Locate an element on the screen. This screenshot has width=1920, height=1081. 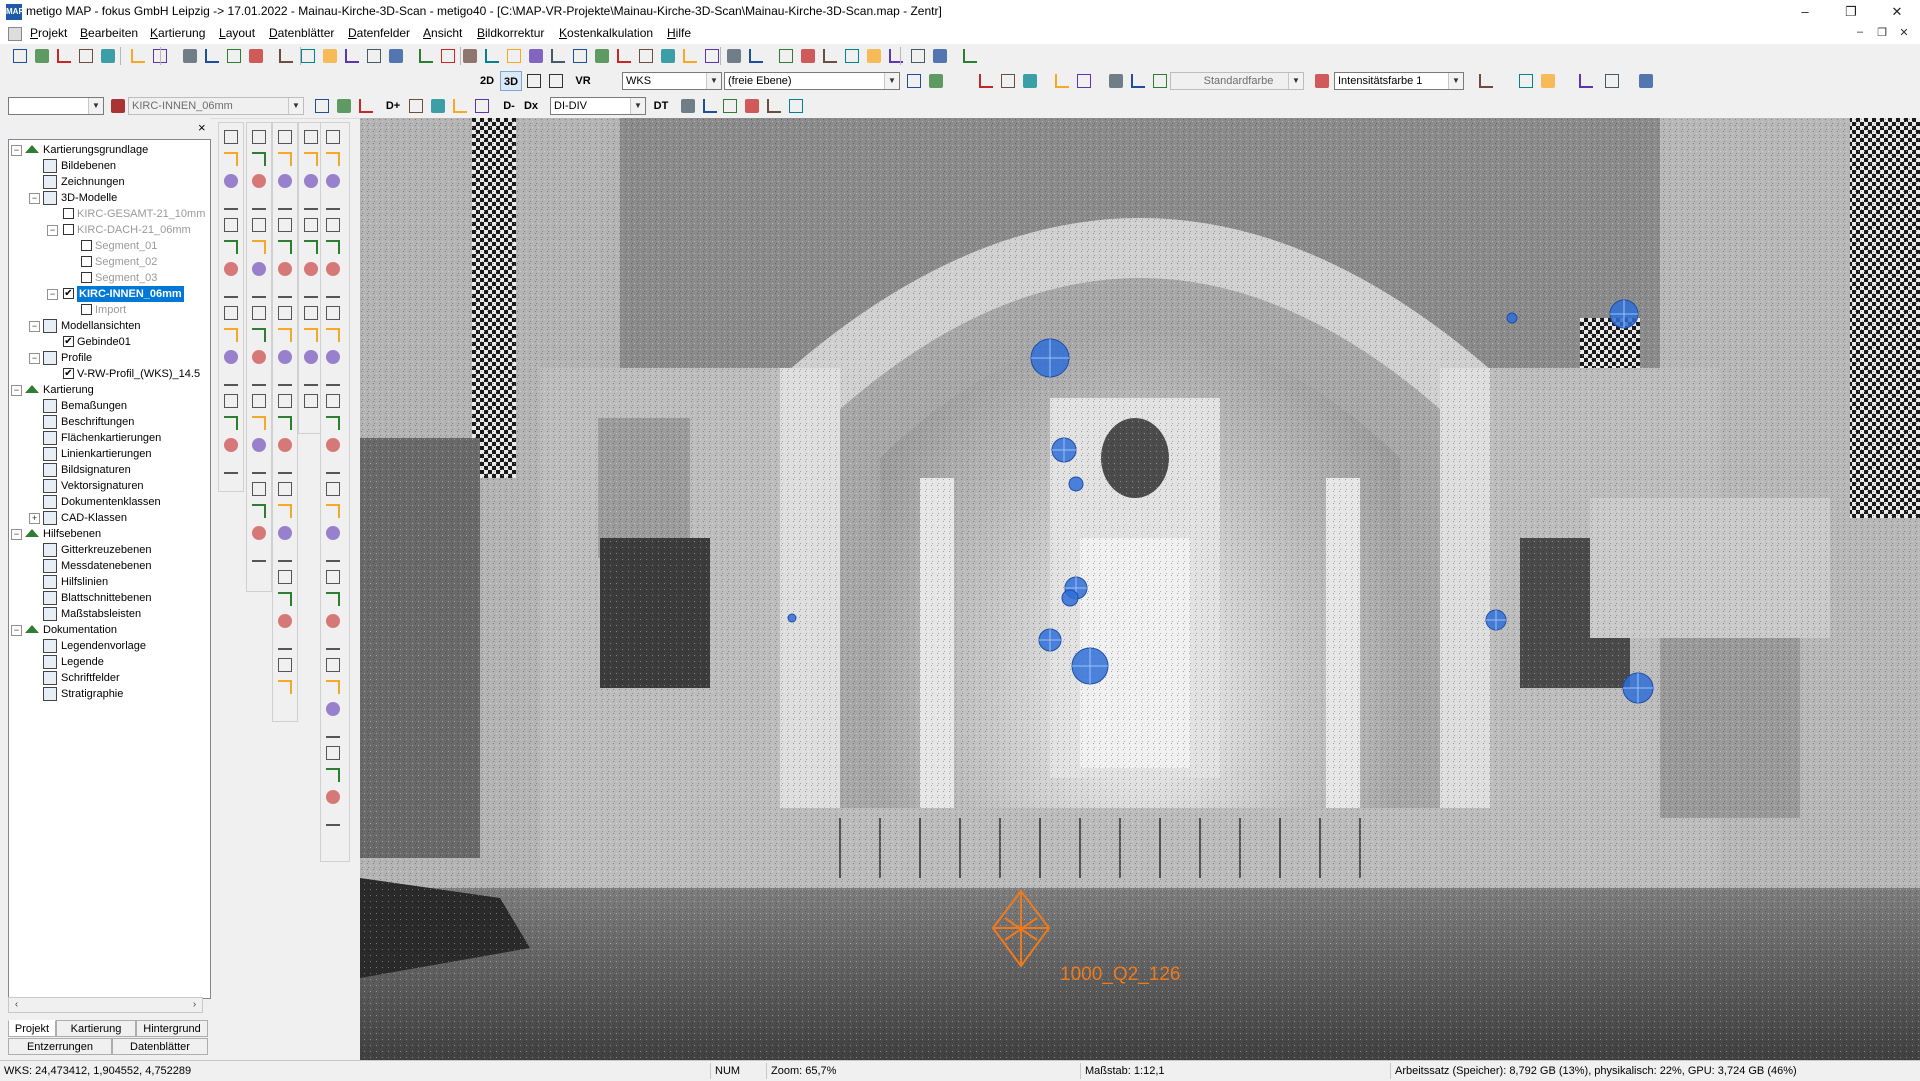
tree-item: Linienkartierungen is located at coordinates (109, 454).